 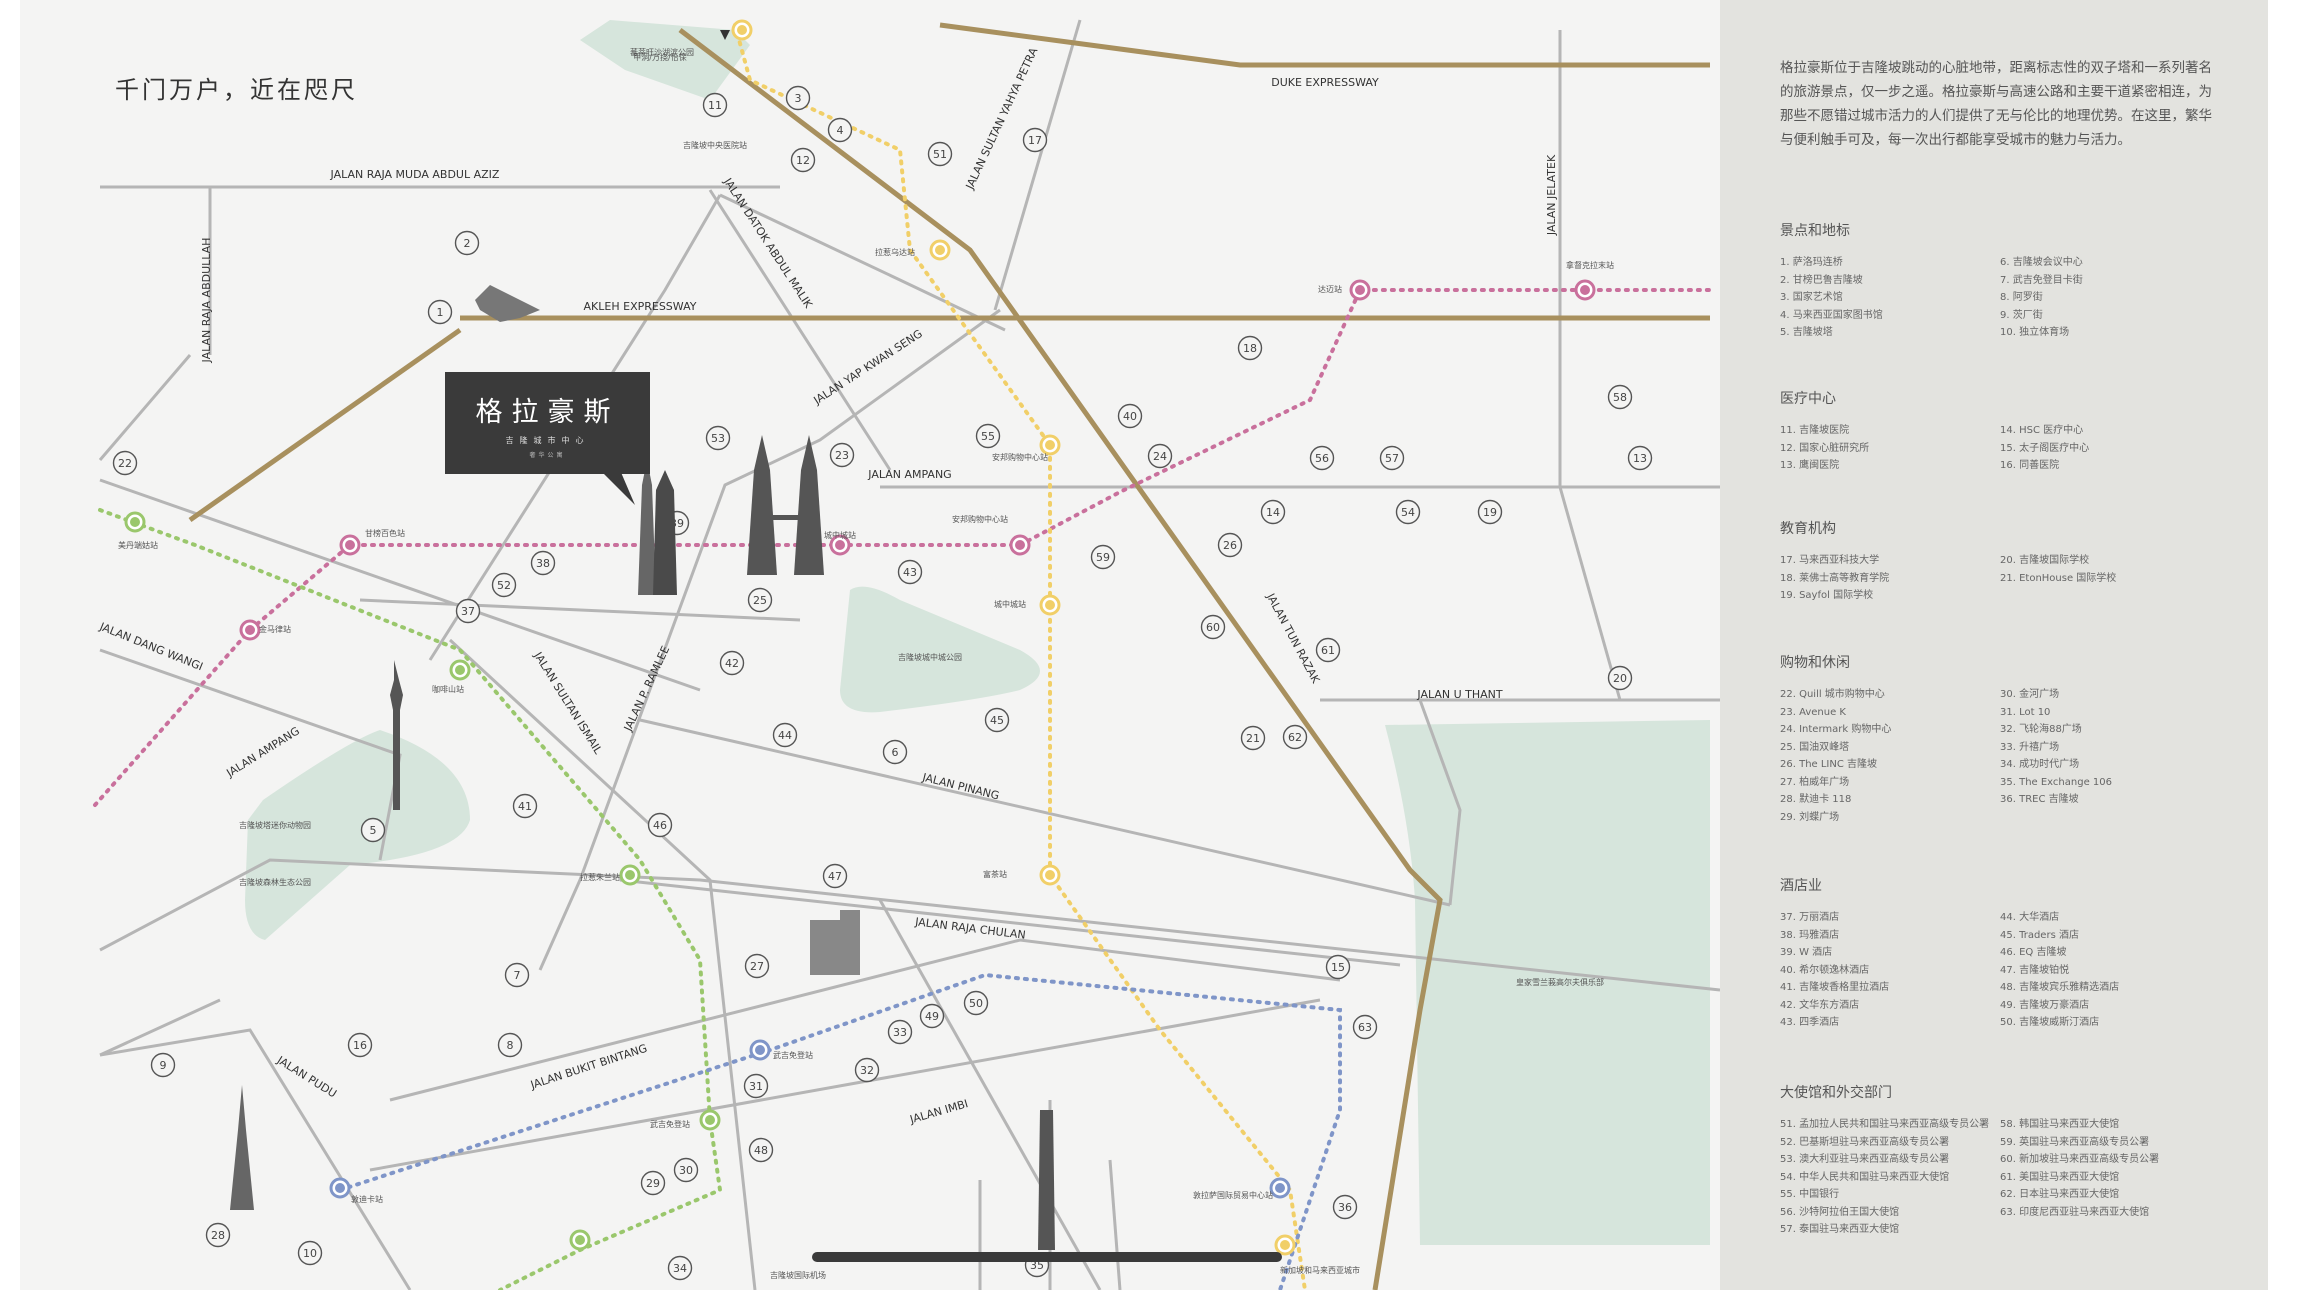 What do you see at coordinates (715, 105) in the screenshot?
I see `landmark-number: 11` at bounding box center [715, 105].